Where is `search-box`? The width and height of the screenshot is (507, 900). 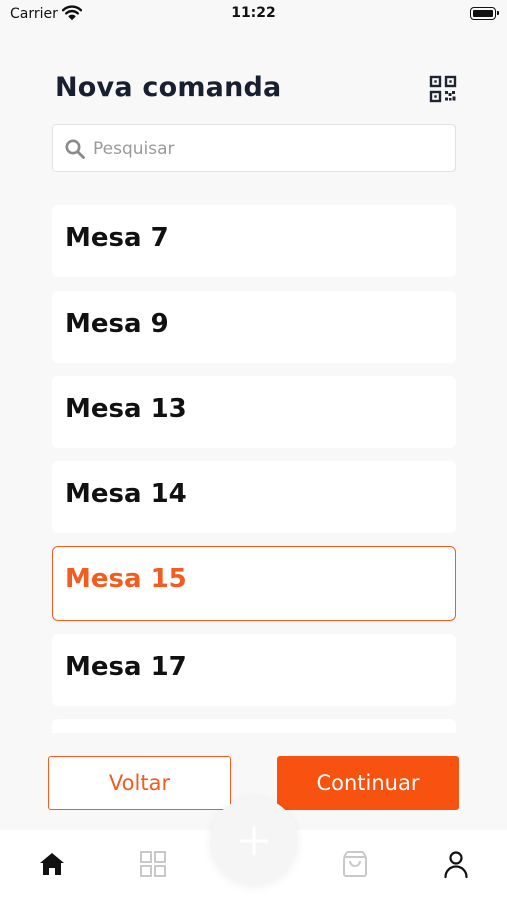 search-box is located at coordinates (254, 148).